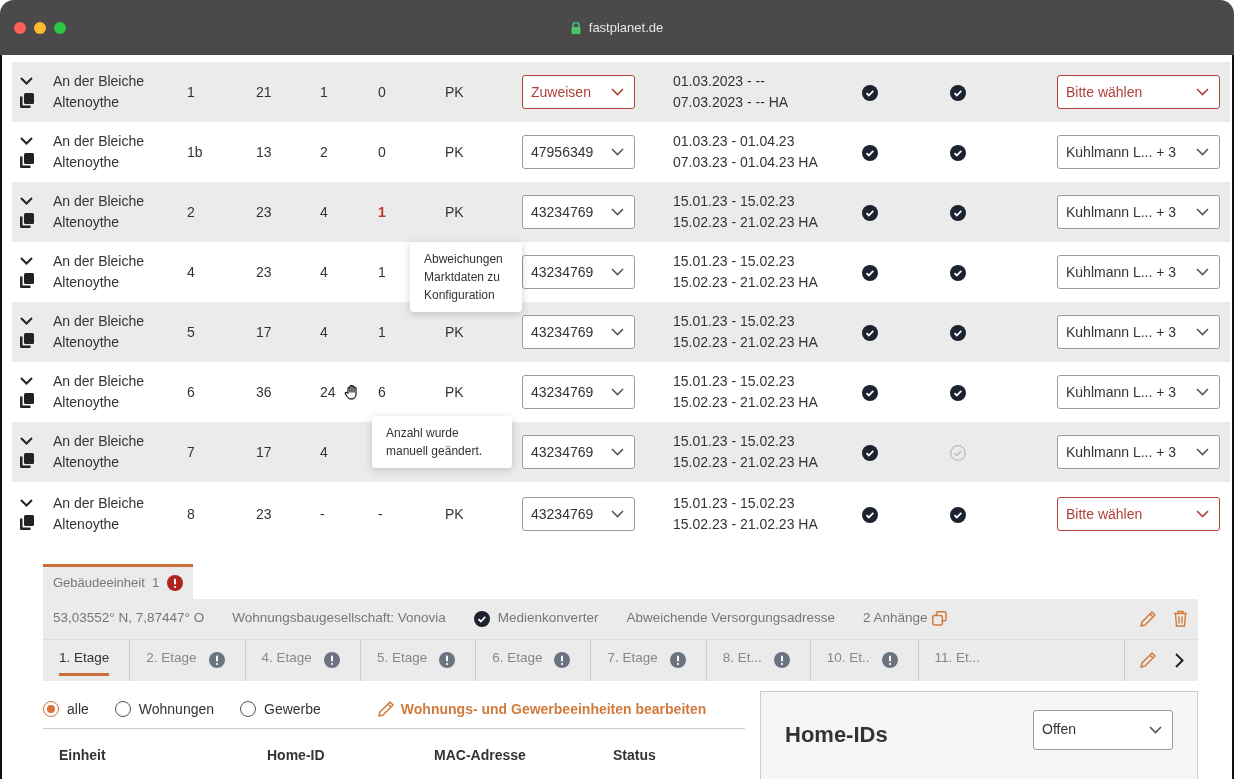 The image size is (1234, 779). Describe the element at coordinates (280, 709) in the screenshot. I see `filter-radio: Gewerbe` at that location.